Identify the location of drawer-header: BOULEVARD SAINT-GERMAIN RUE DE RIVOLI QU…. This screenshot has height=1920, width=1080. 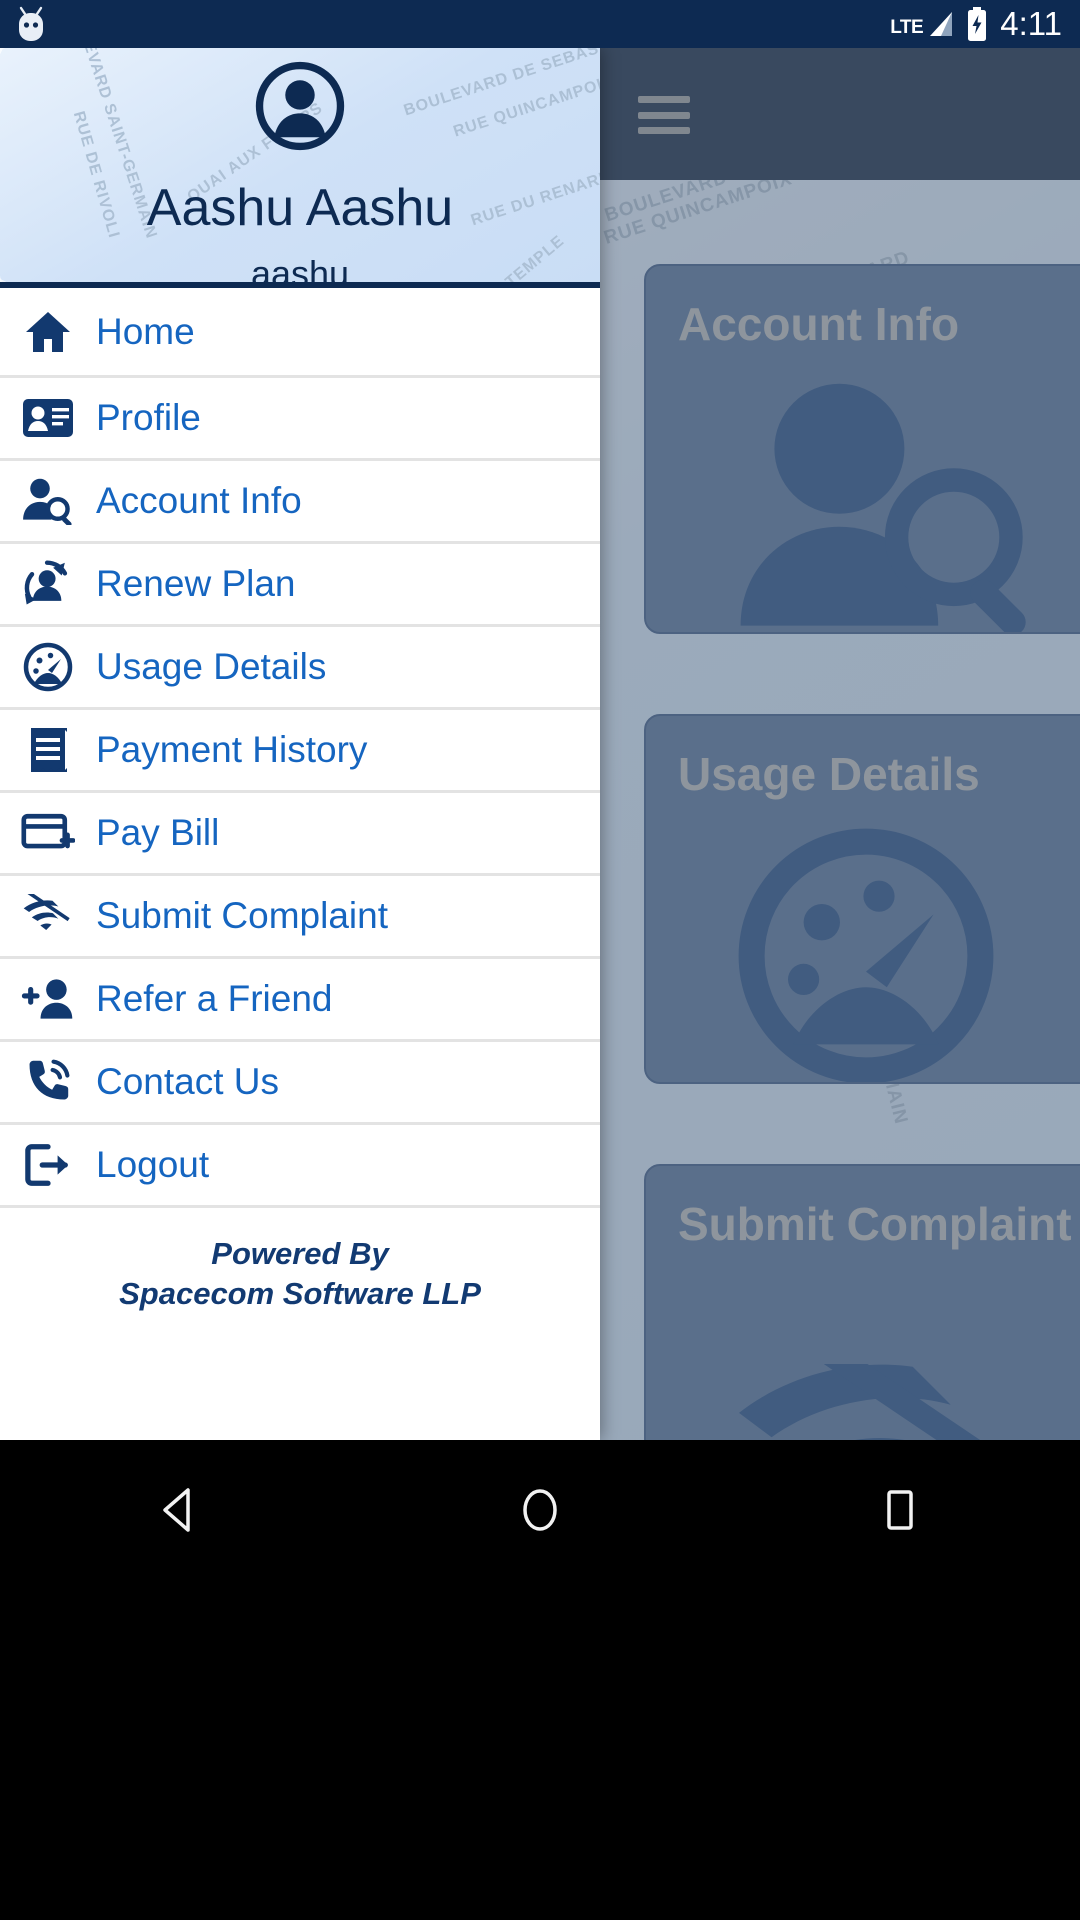
(300, 168).